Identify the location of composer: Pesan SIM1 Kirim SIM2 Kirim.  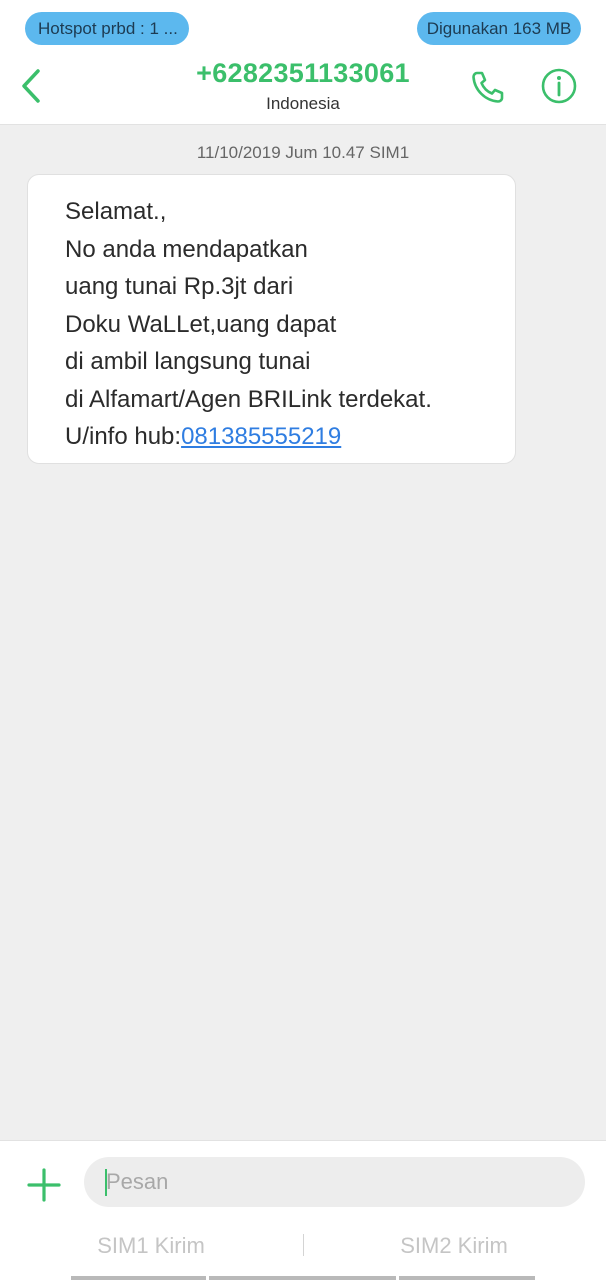
(303, 1210).